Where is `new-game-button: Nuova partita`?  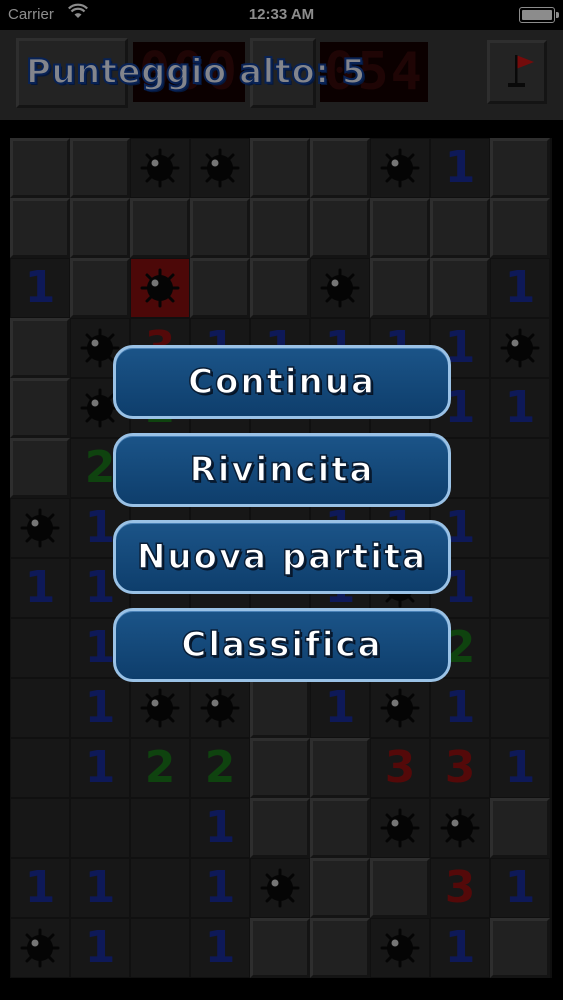 new-game-button: Nuova partita is located at coordinates (282, 557).